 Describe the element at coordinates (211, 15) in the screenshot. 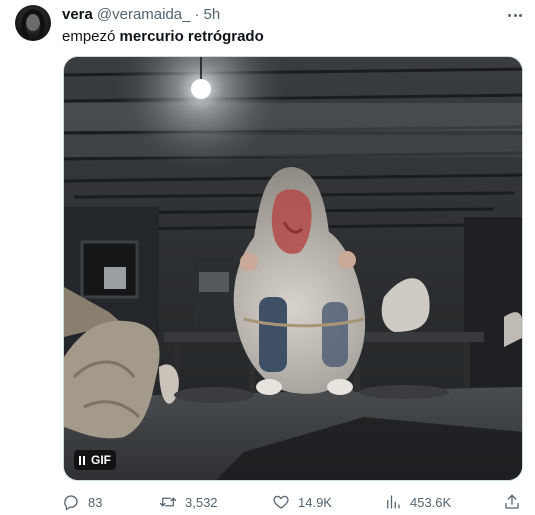

I see `tweet-timestamp: 5h` at that location.